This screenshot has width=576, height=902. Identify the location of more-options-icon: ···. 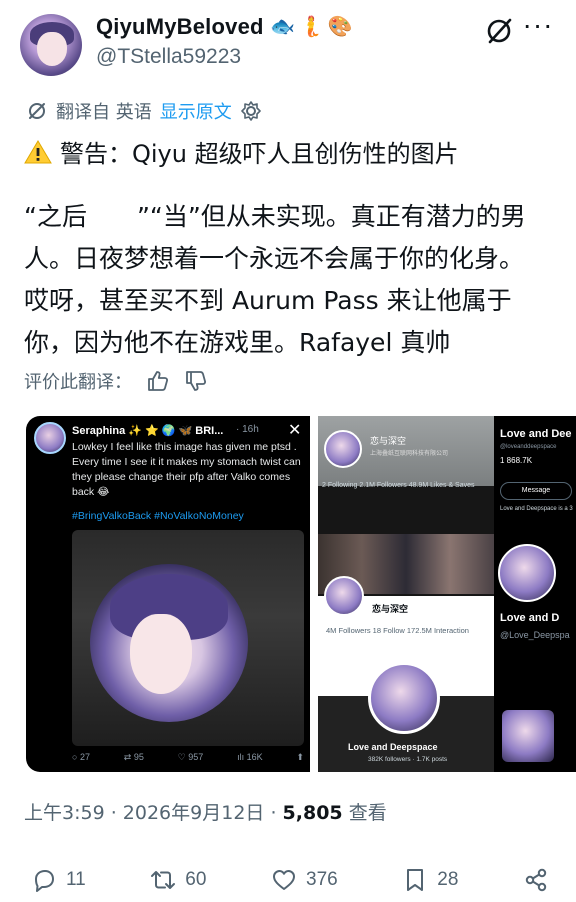
(538, 28).